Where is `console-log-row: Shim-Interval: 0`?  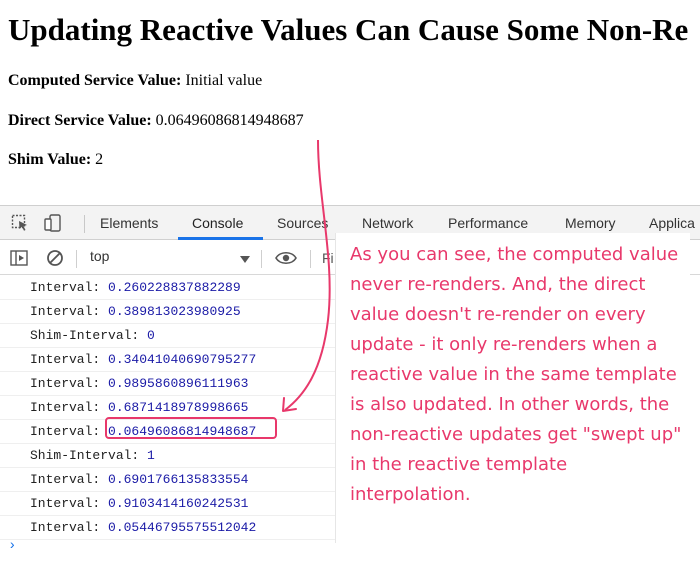
console-log-row: Shim-Interval: 0 is located at coordinates (168, 336).